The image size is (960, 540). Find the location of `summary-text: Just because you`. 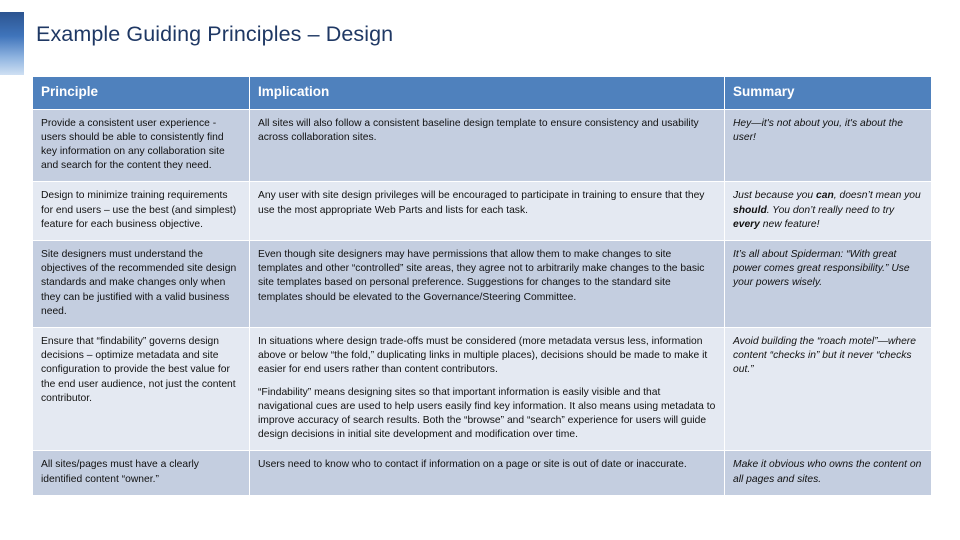

summary-text: Just because you is located at coordinates (774, 196).